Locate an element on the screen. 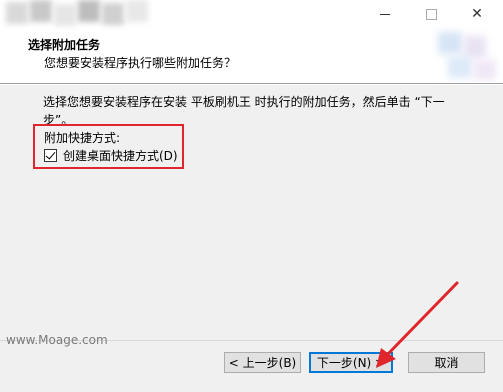 Image resolution: width=503 pixels, height=392 pixels. maximize-icon is located at coordinates (431, 14).